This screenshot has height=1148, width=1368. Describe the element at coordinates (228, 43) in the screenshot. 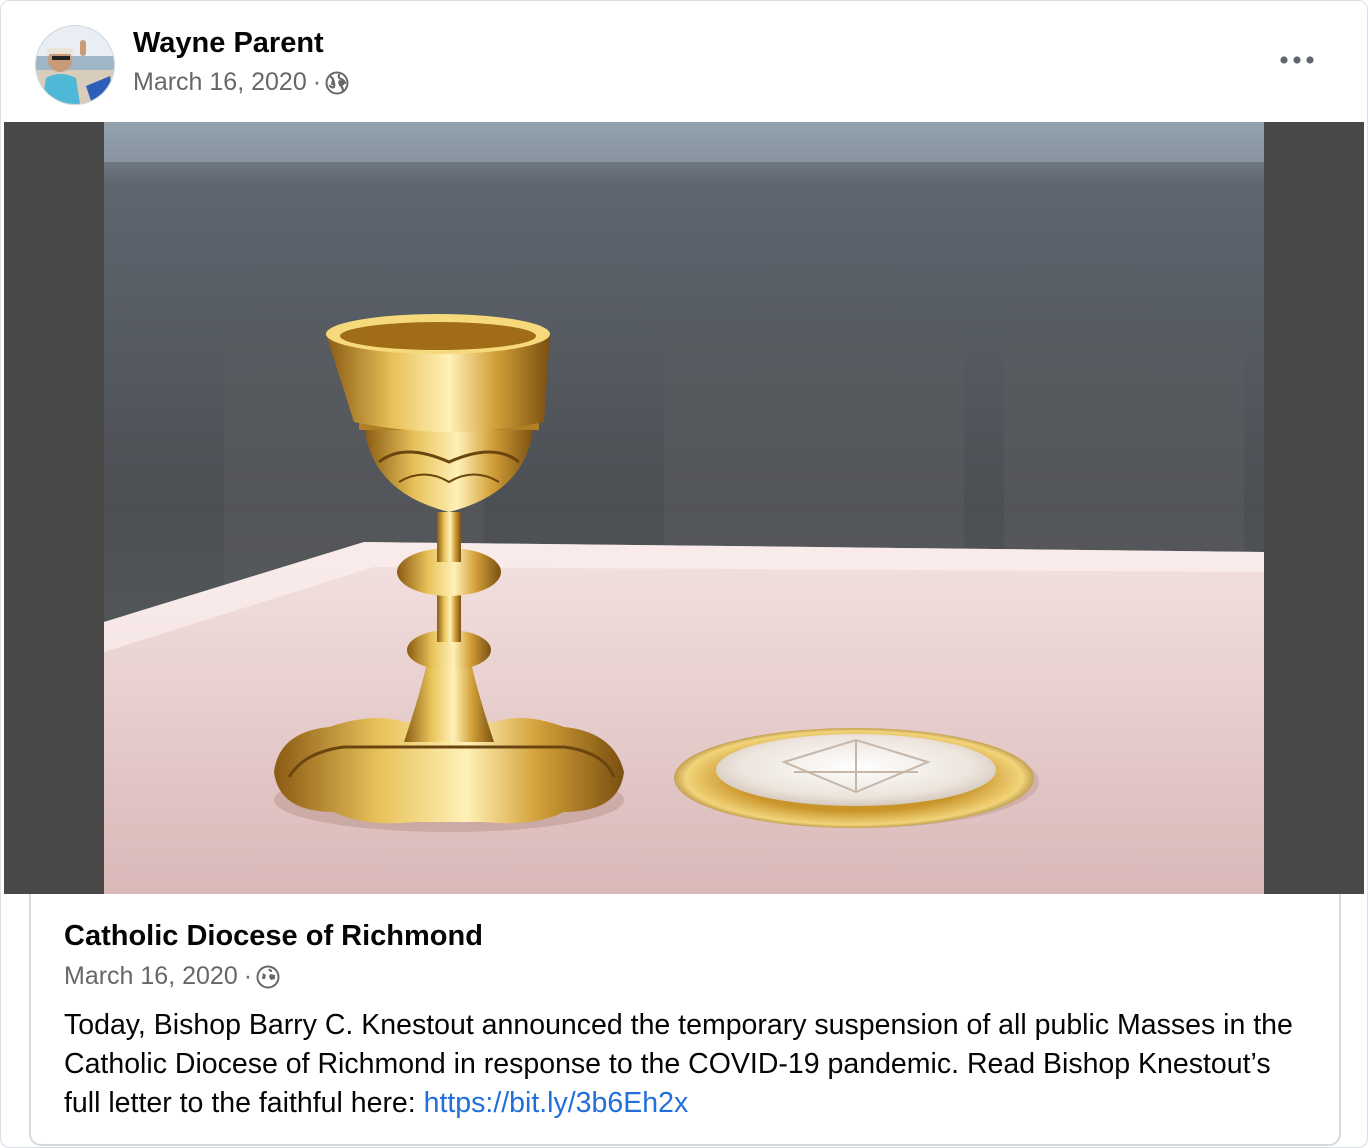

I see `author-name: Wayne Parent` at that location.